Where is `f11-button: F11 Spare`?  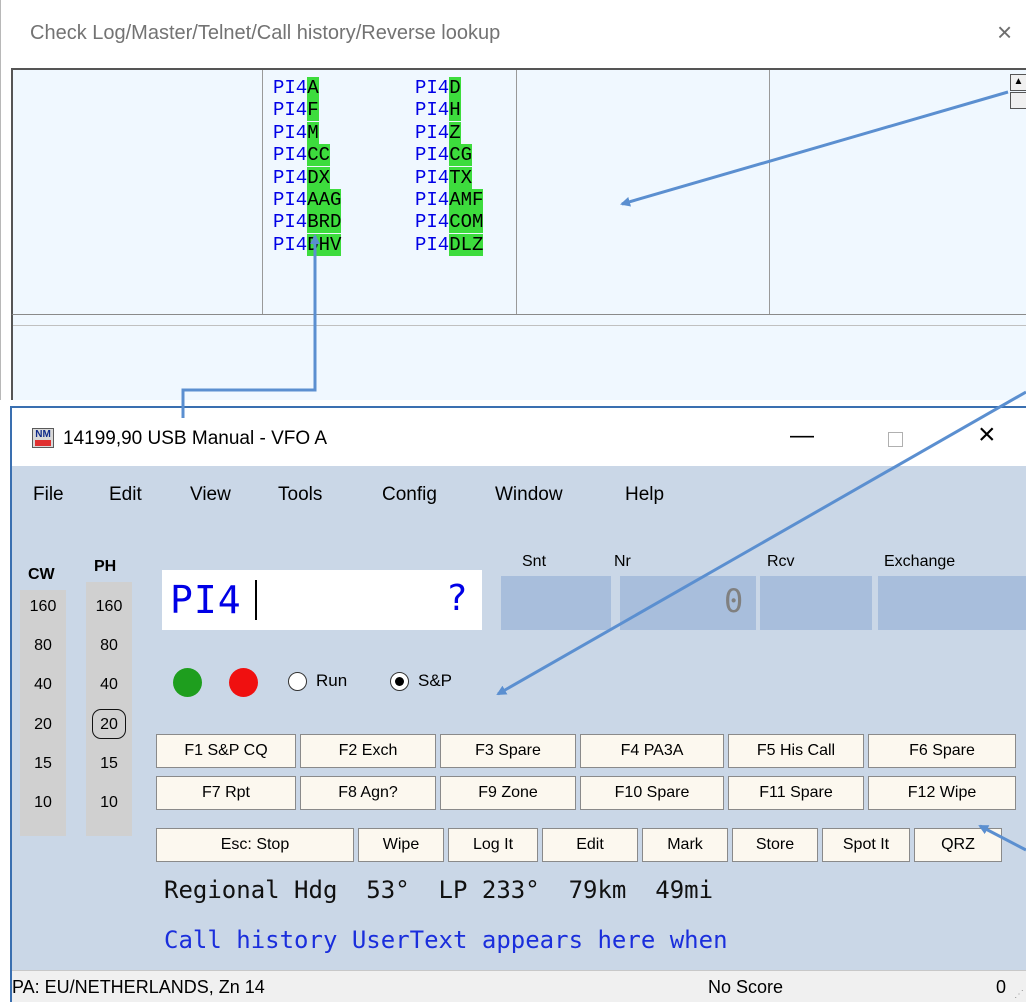
f11-button: F11 Spare is located at coordinates (796, 793).